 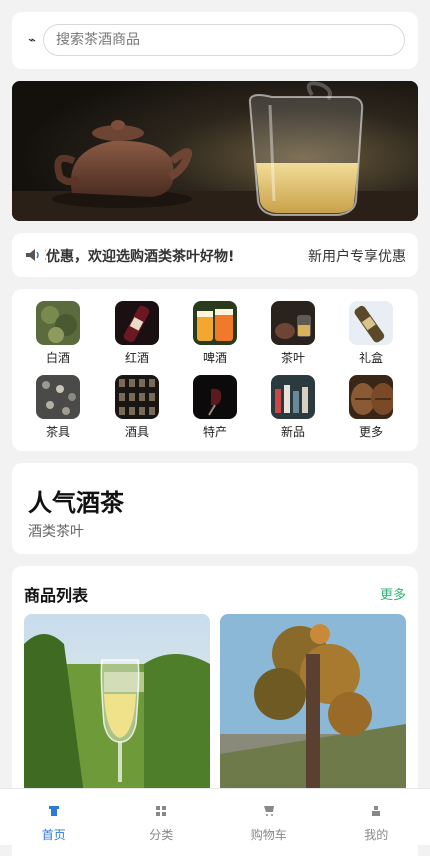 I want to click on notice-bar: 享优惠，欢迎选购酒类茶叶好物! 新用户专享优惠, so click(x=215, y=255).